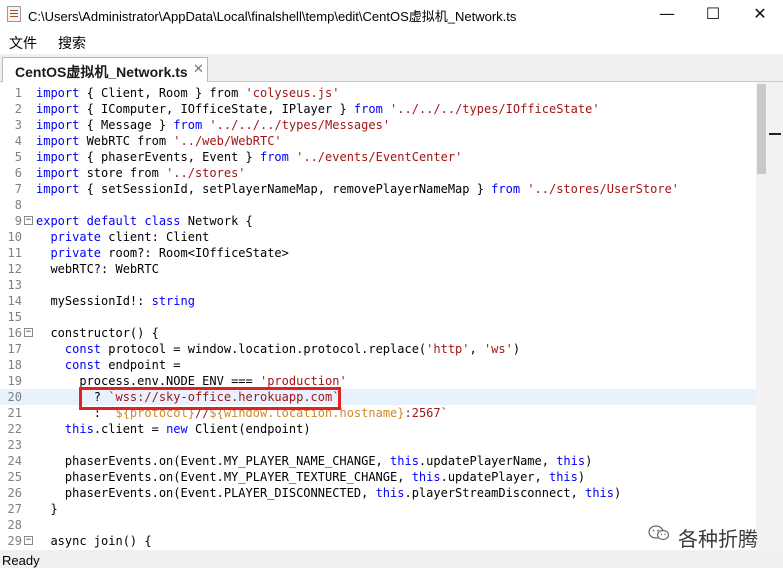 Image resolution: width=783 pixels, height=568 pixels. What do you see at coordinates (378, 429) in the screenshot?
I see `code-line: 22 this.client = new Client(endpoint)` at bounding box center [378, 429].